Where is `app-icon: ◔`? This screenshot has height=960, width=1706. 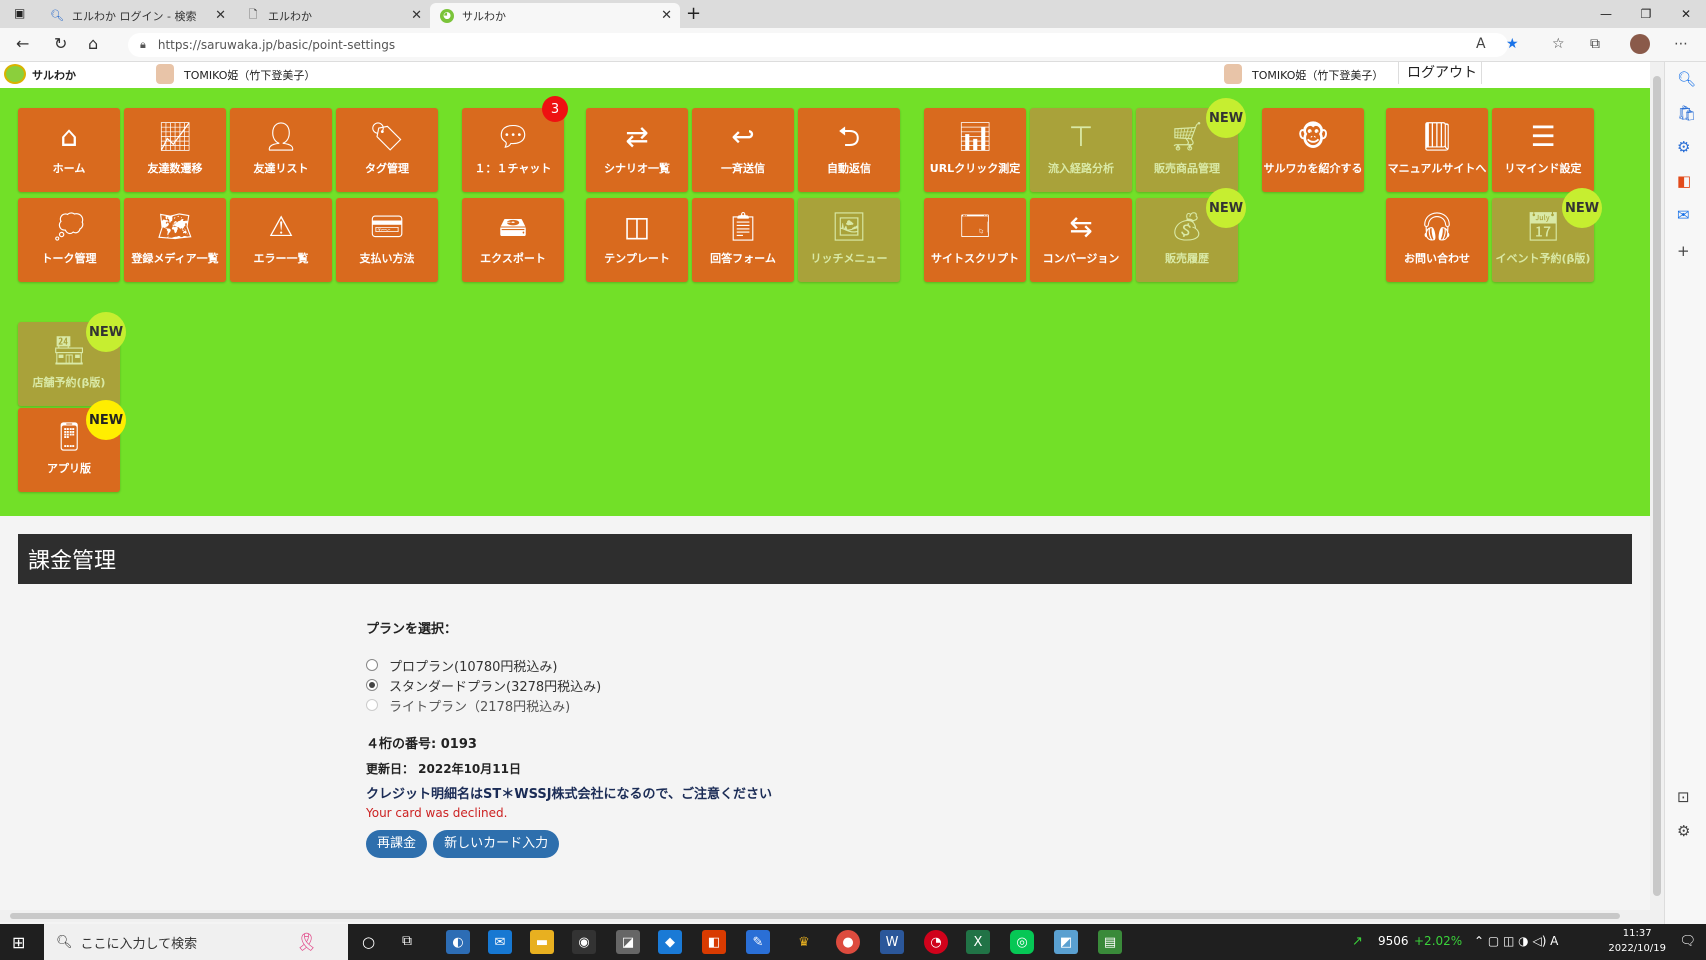
app-icon: ◔ is located at coordinates (936, 942).